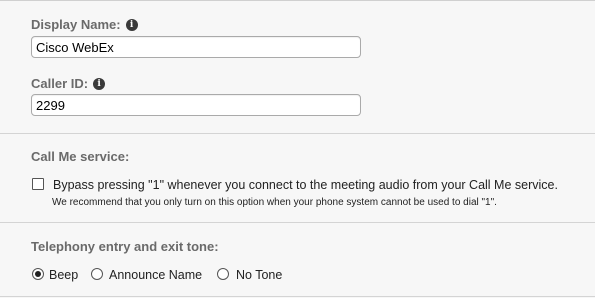  I want to click on caller-id-input, so click(196, 105).